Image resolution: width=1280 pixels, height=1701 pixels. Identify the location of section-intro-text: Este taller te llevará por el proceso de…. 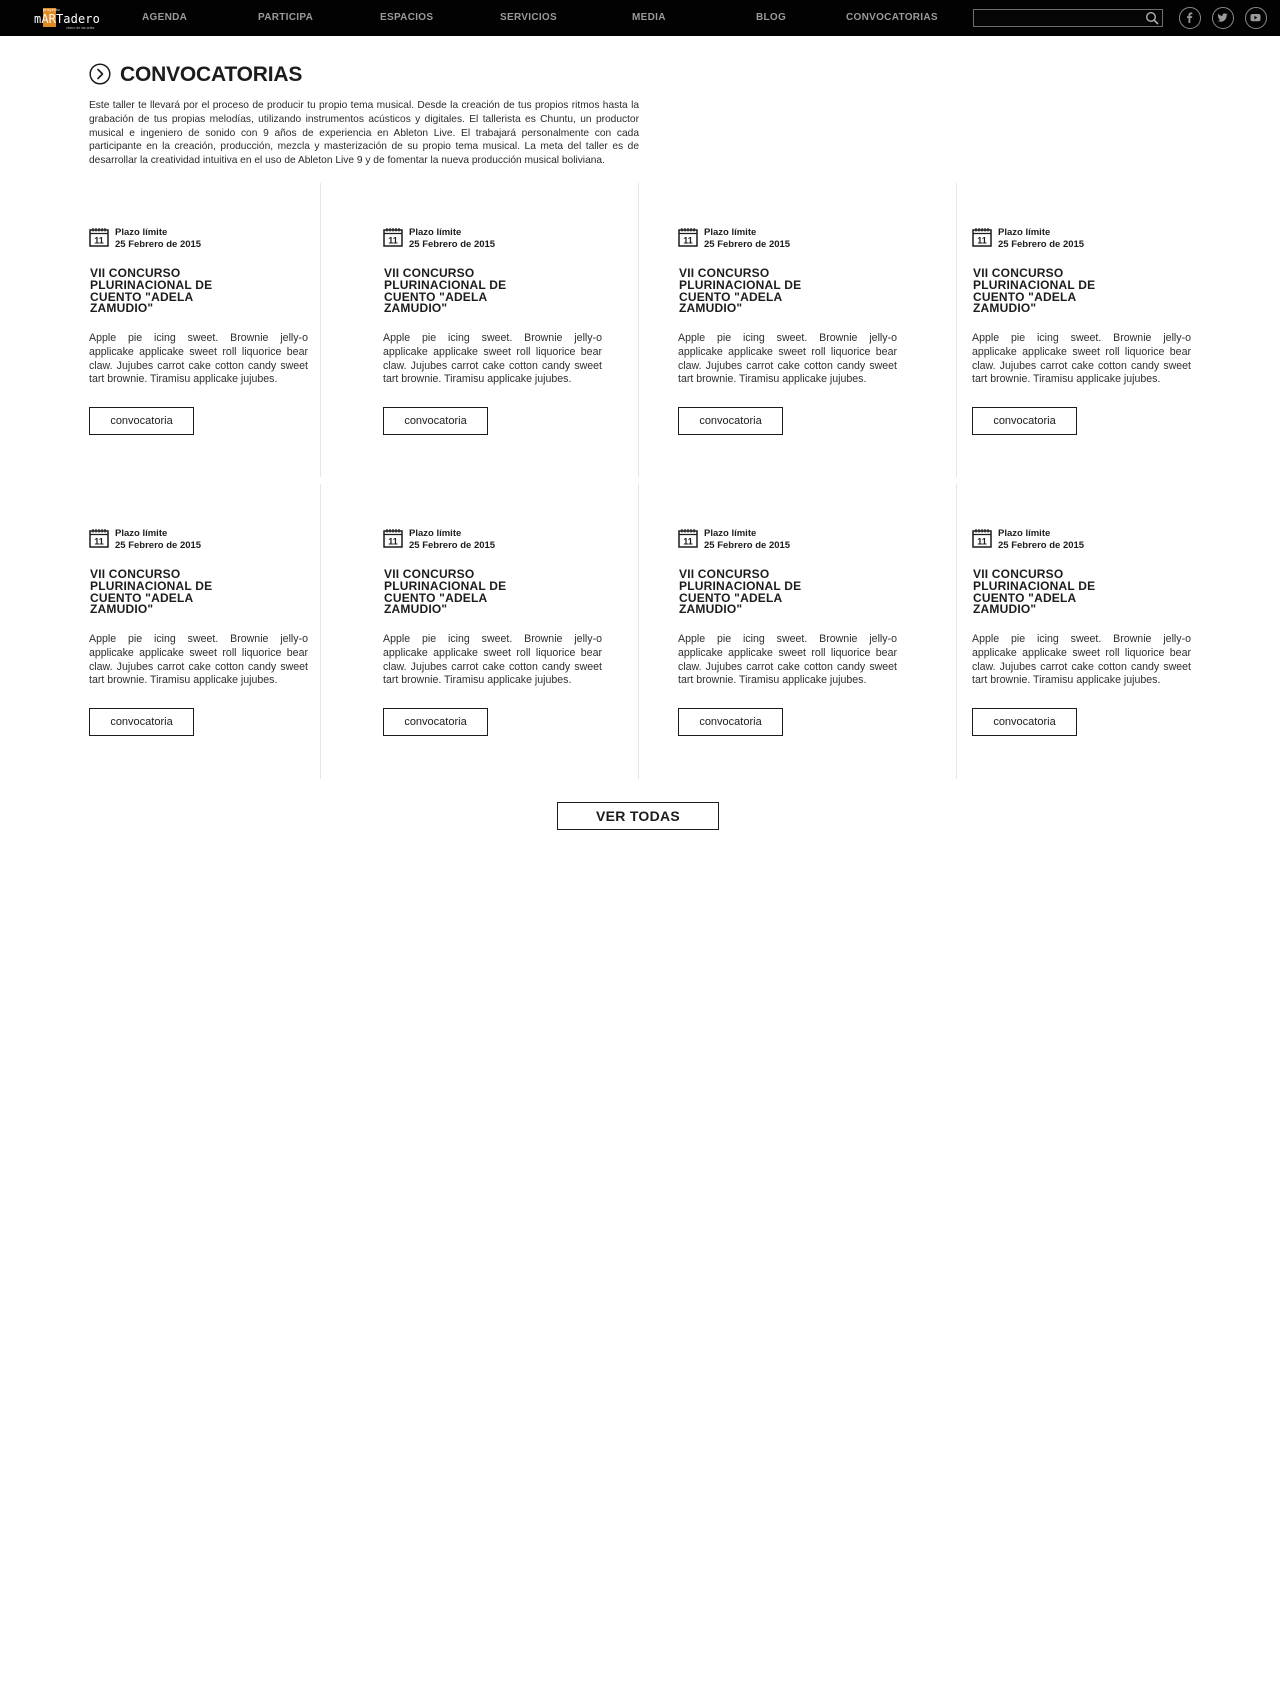
(364, 133).